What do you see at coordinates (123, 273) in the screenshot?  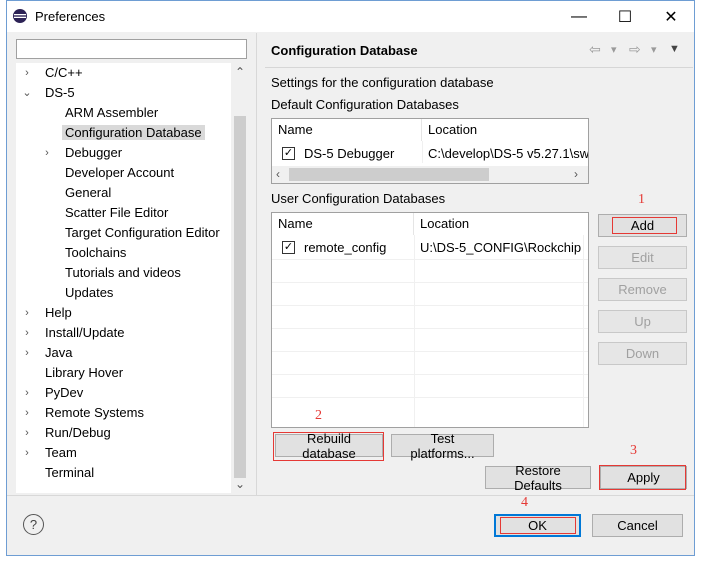 I see `tree-item-tutorials-and-videos: Tutorials and videos` at bounding box center [123, 273].